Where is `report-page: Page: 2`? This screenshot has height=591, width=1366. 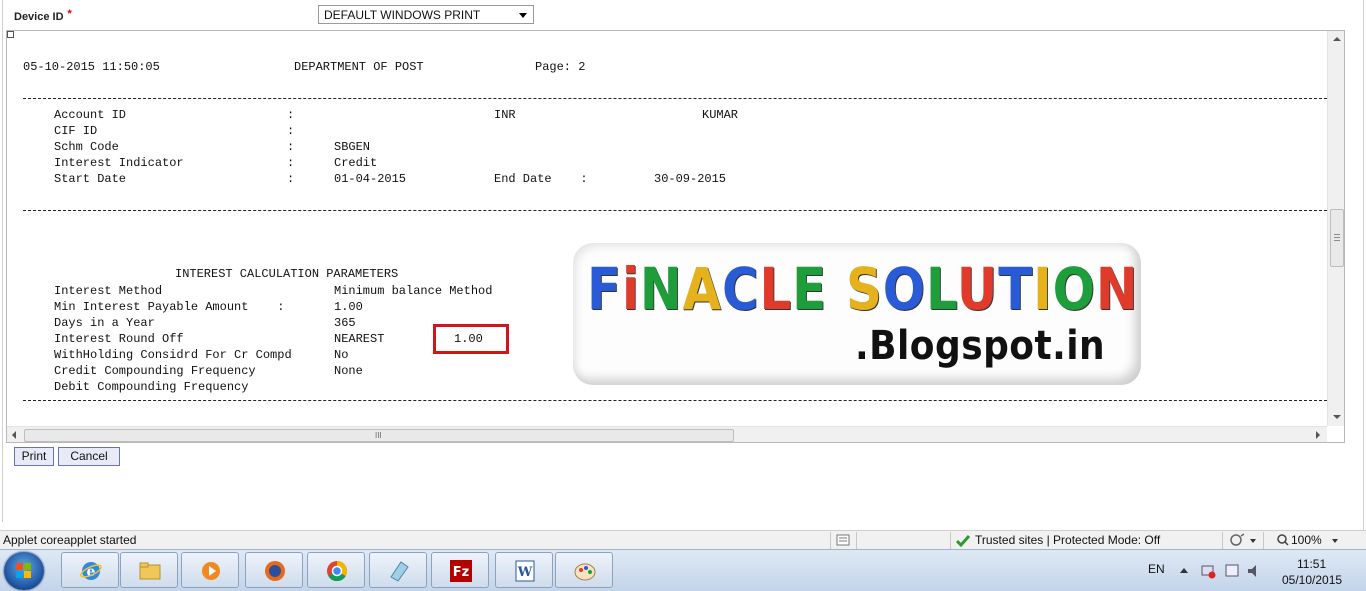 report-page: Page: 2 is located at coordinates (560, 67).